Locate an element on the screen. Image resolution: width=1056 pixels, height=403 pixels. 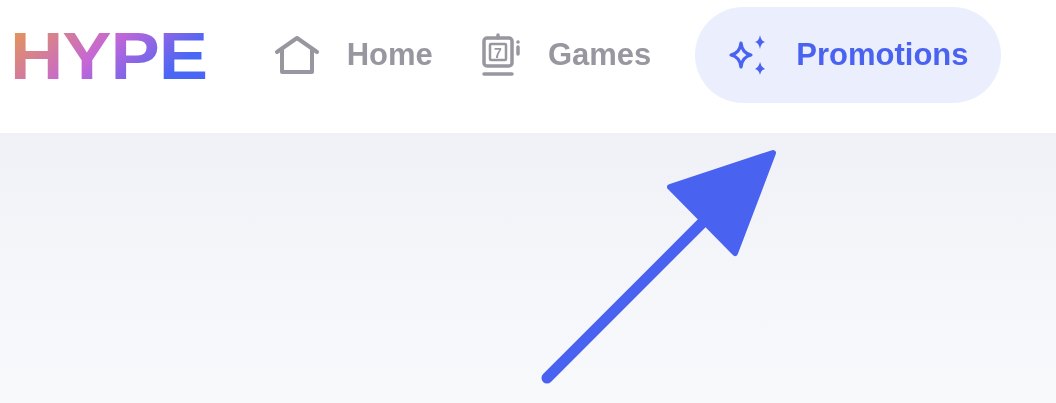
nav-tab: 7 Games is located at coordinates (566, 55).